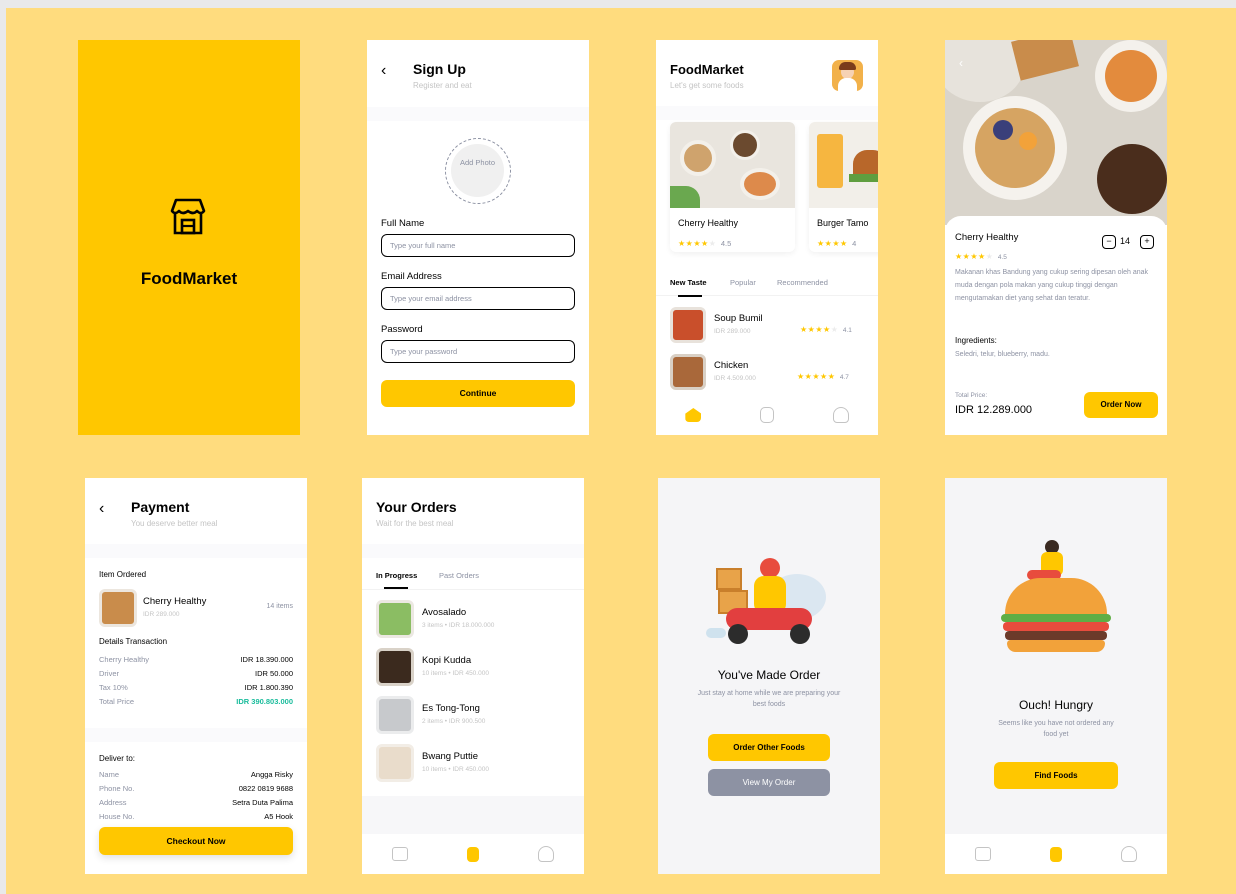 The width and height of the screenshot is (1236, 894). What do you see at coordinates (175, 601) in the screenshot?
I see `item-name: Cherry Healthy` at bounding box center [175, 601].